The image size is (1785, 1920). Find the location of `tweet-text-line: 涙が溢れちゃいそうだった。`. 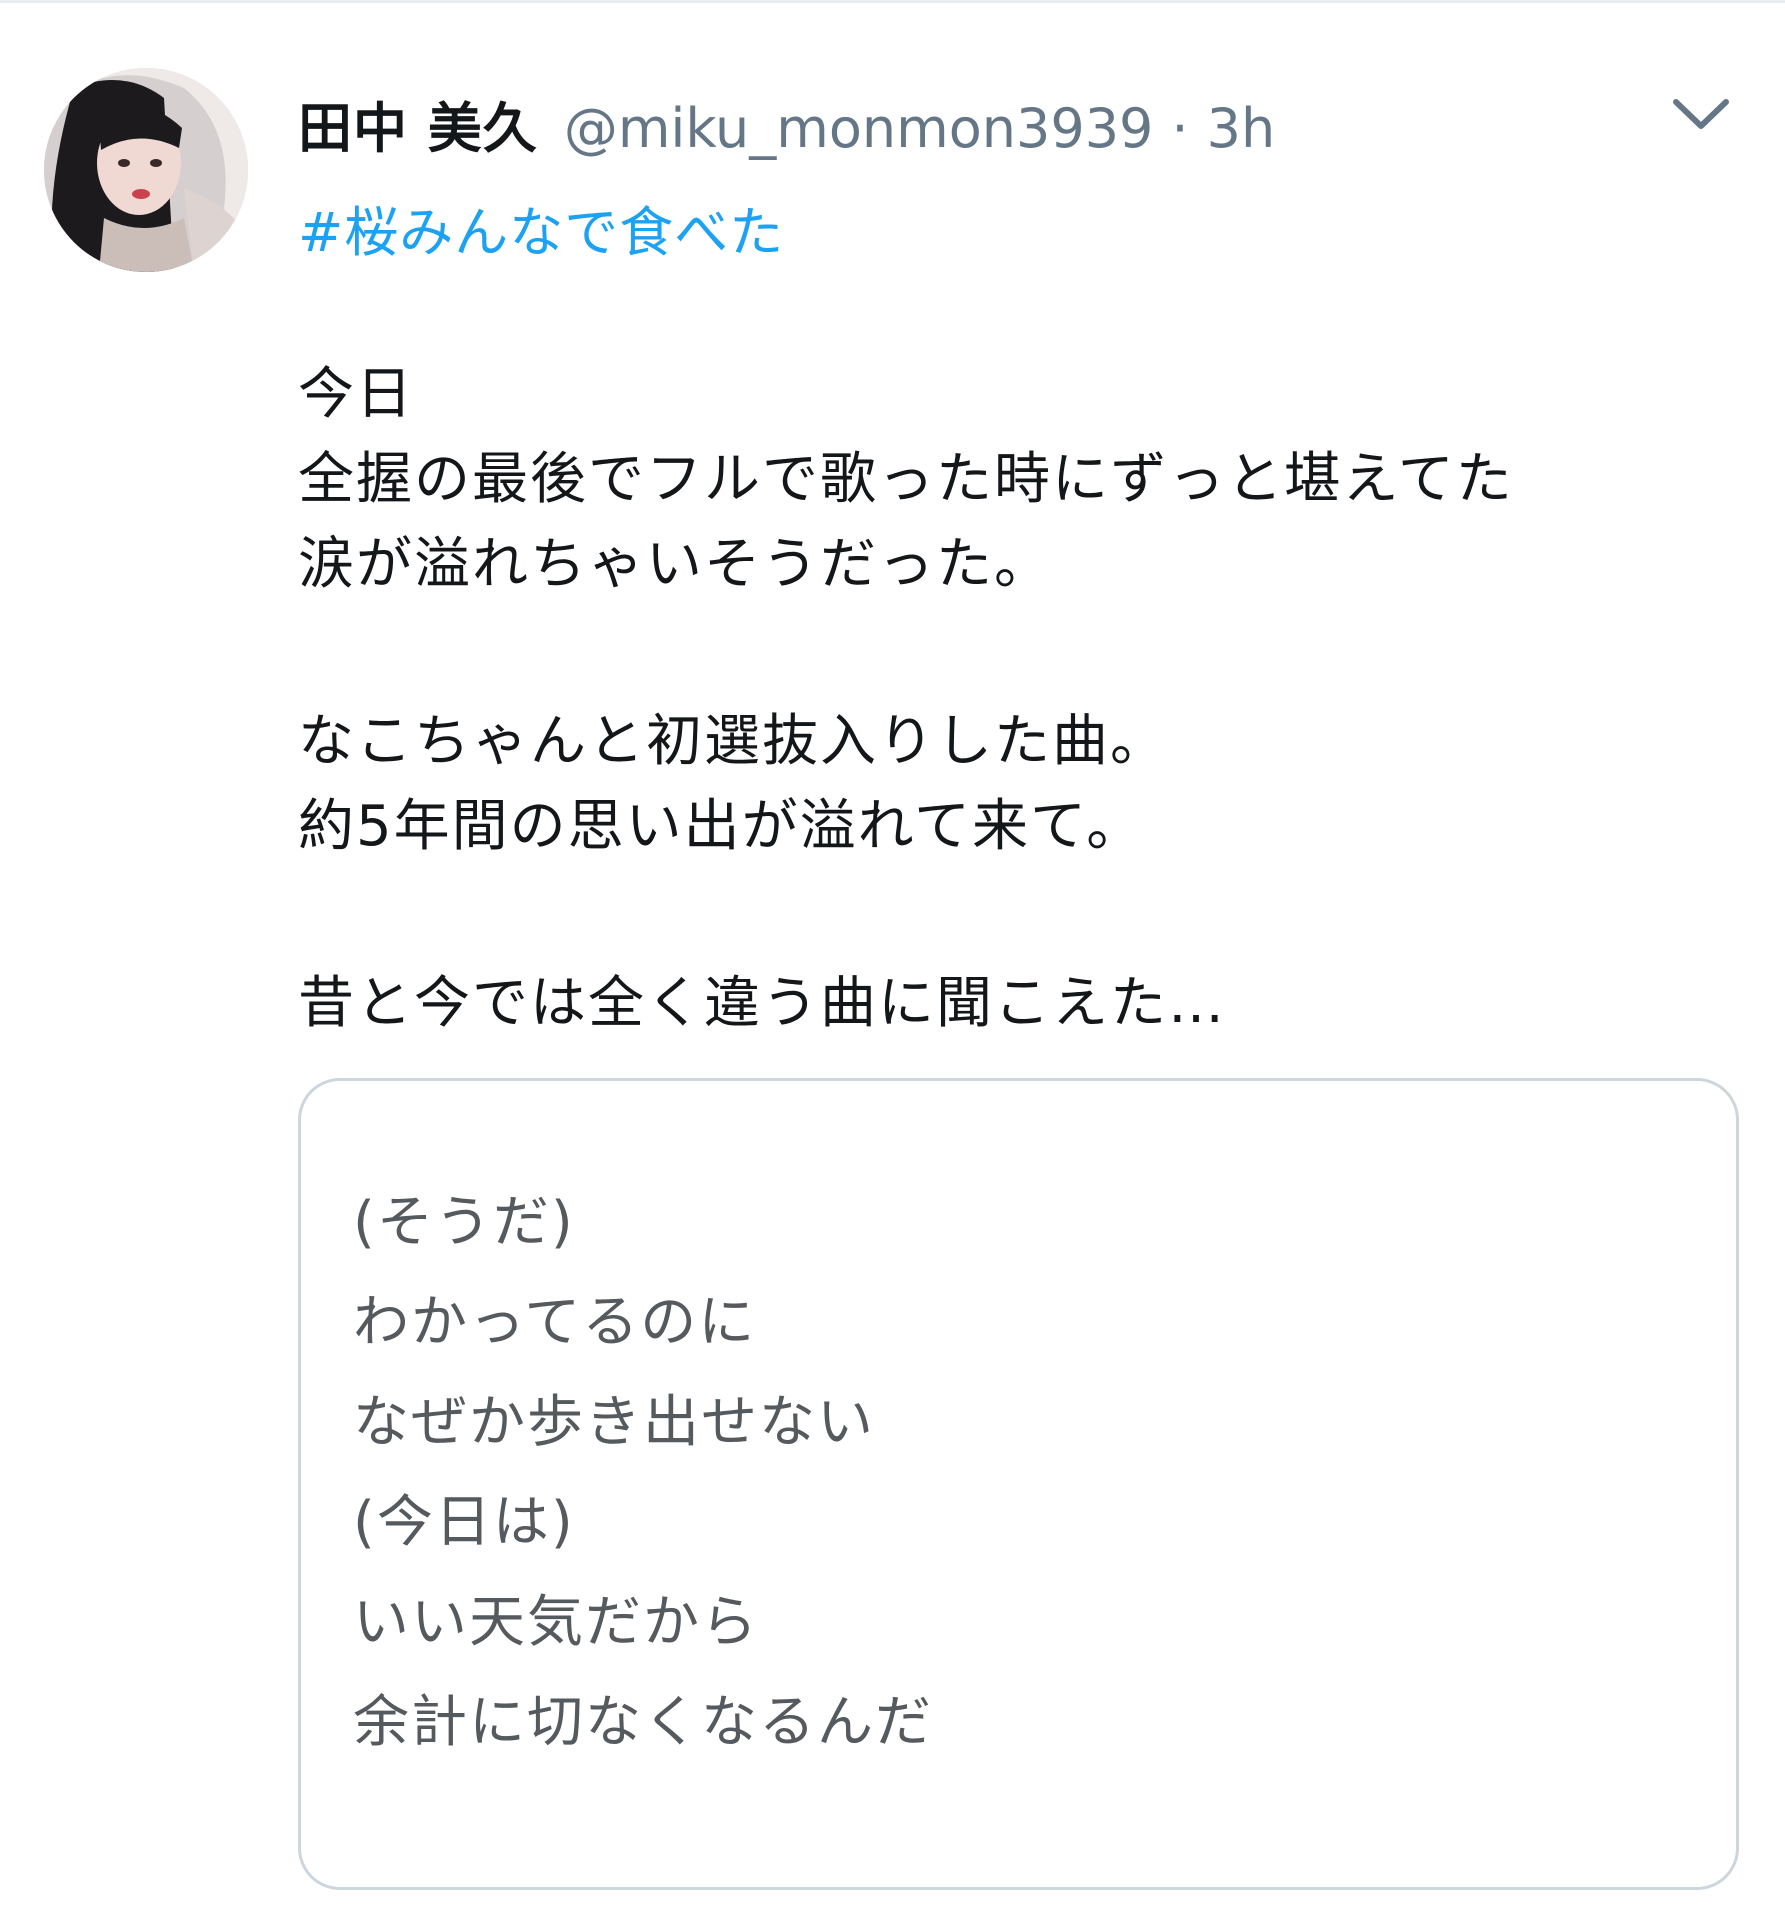

tweet-text-line: 涙が溢れちゃいそうだった。 is located at coordinates (675, 564).